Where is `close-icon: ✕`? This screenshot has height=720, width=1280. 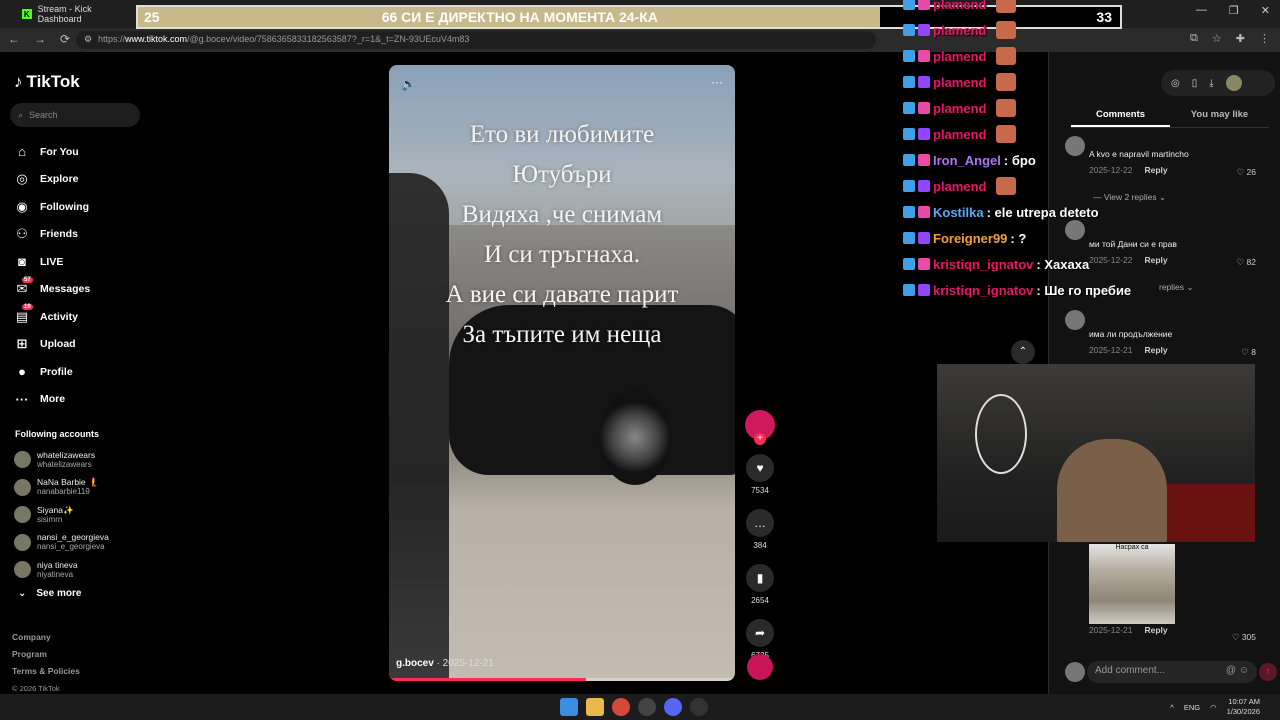 close-icon: ✕ is located at coordinates (1265, 10).